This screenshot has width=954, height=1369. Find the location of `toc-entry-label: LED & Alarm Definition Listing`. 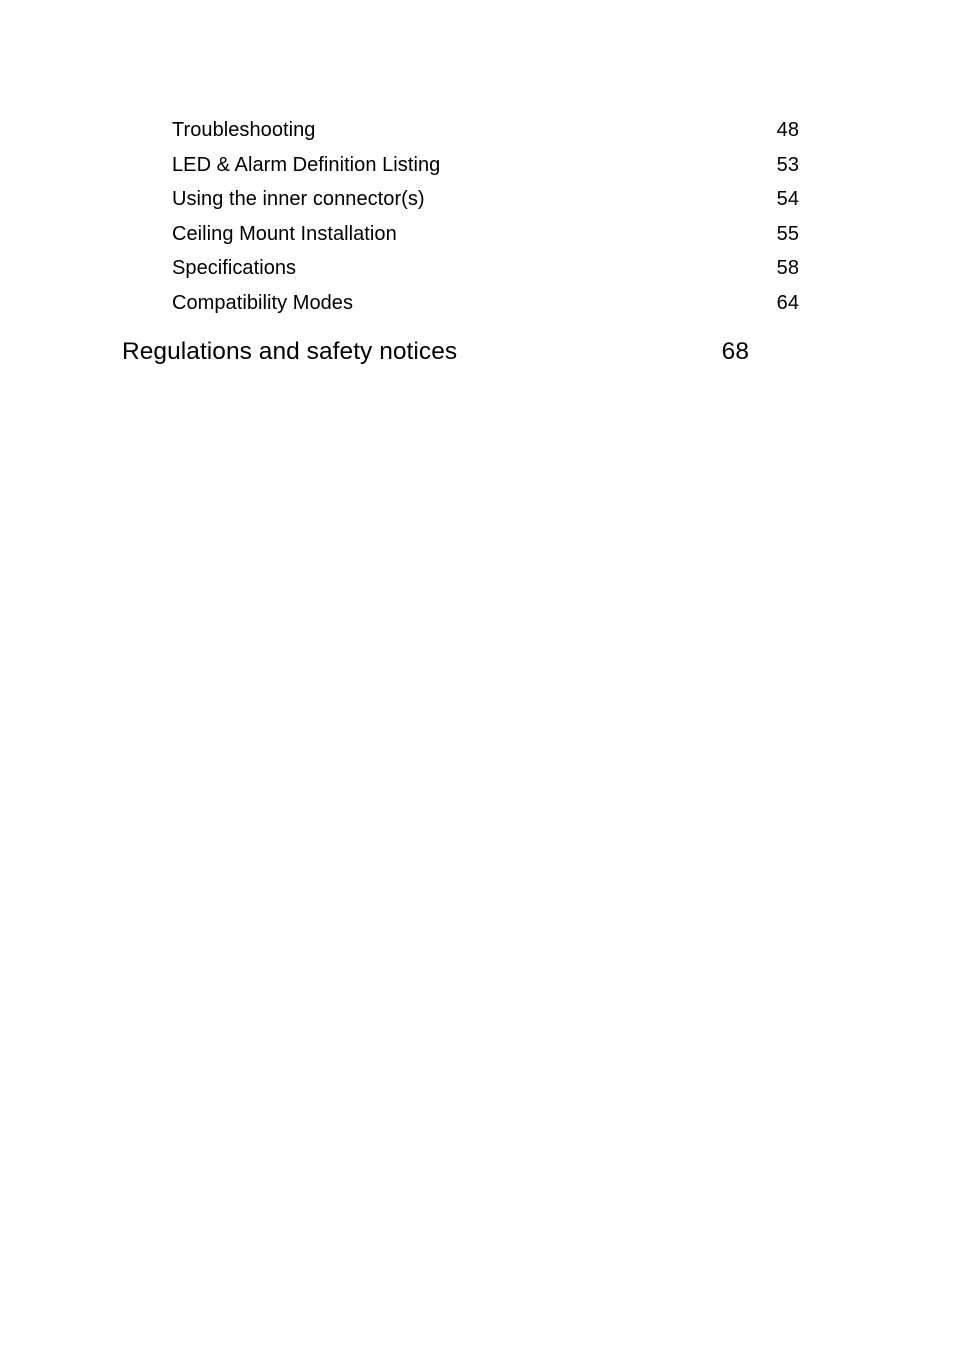

toc-entry-label: LED & Alarm Definition Listing is located at coordinates (306, 164).